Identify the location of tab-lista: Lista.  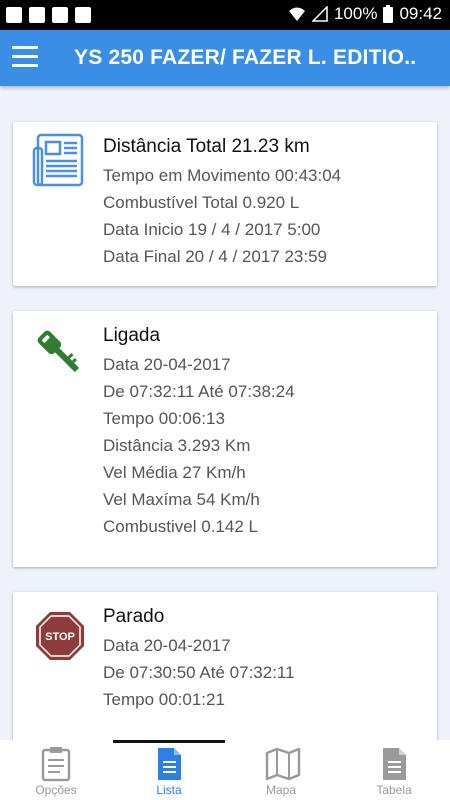
(169, 770).